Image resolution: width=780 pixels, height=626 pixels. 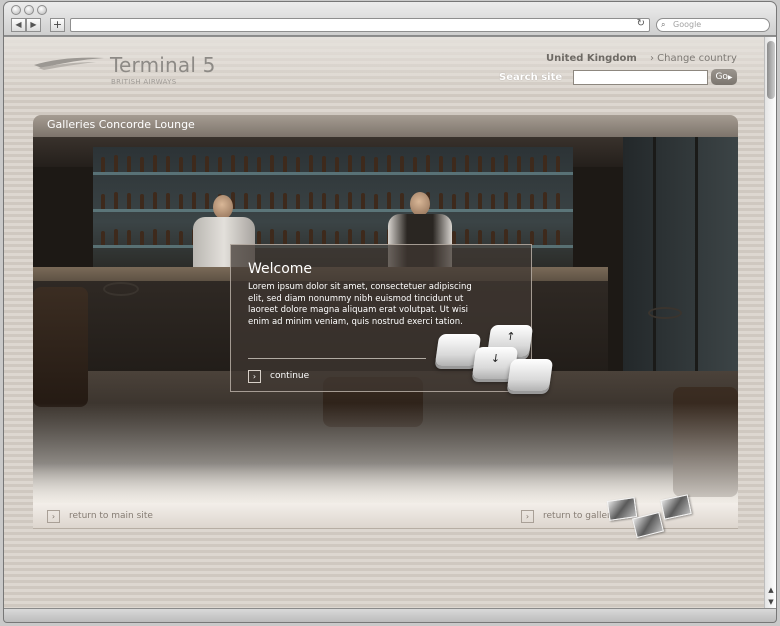 I want to click on gallery-panel-header: Galleries Concorde Lounge, so click(x=385, y=126).